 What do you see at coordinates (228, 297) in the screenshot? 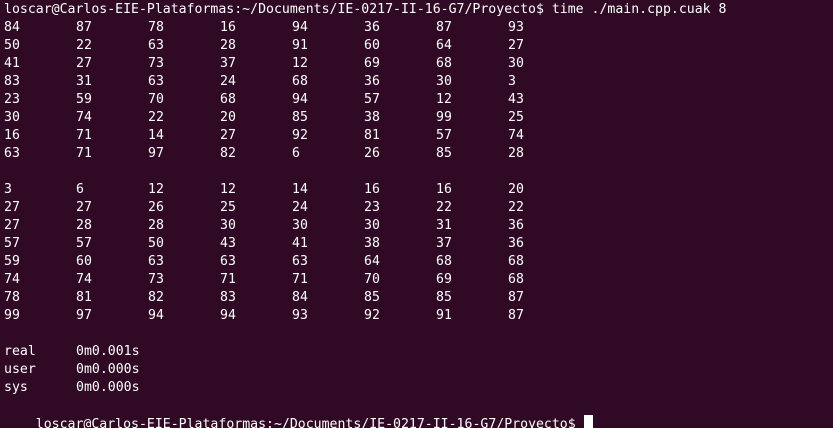
I see `matrix-cell: 83` at bounding box center [228, 297].